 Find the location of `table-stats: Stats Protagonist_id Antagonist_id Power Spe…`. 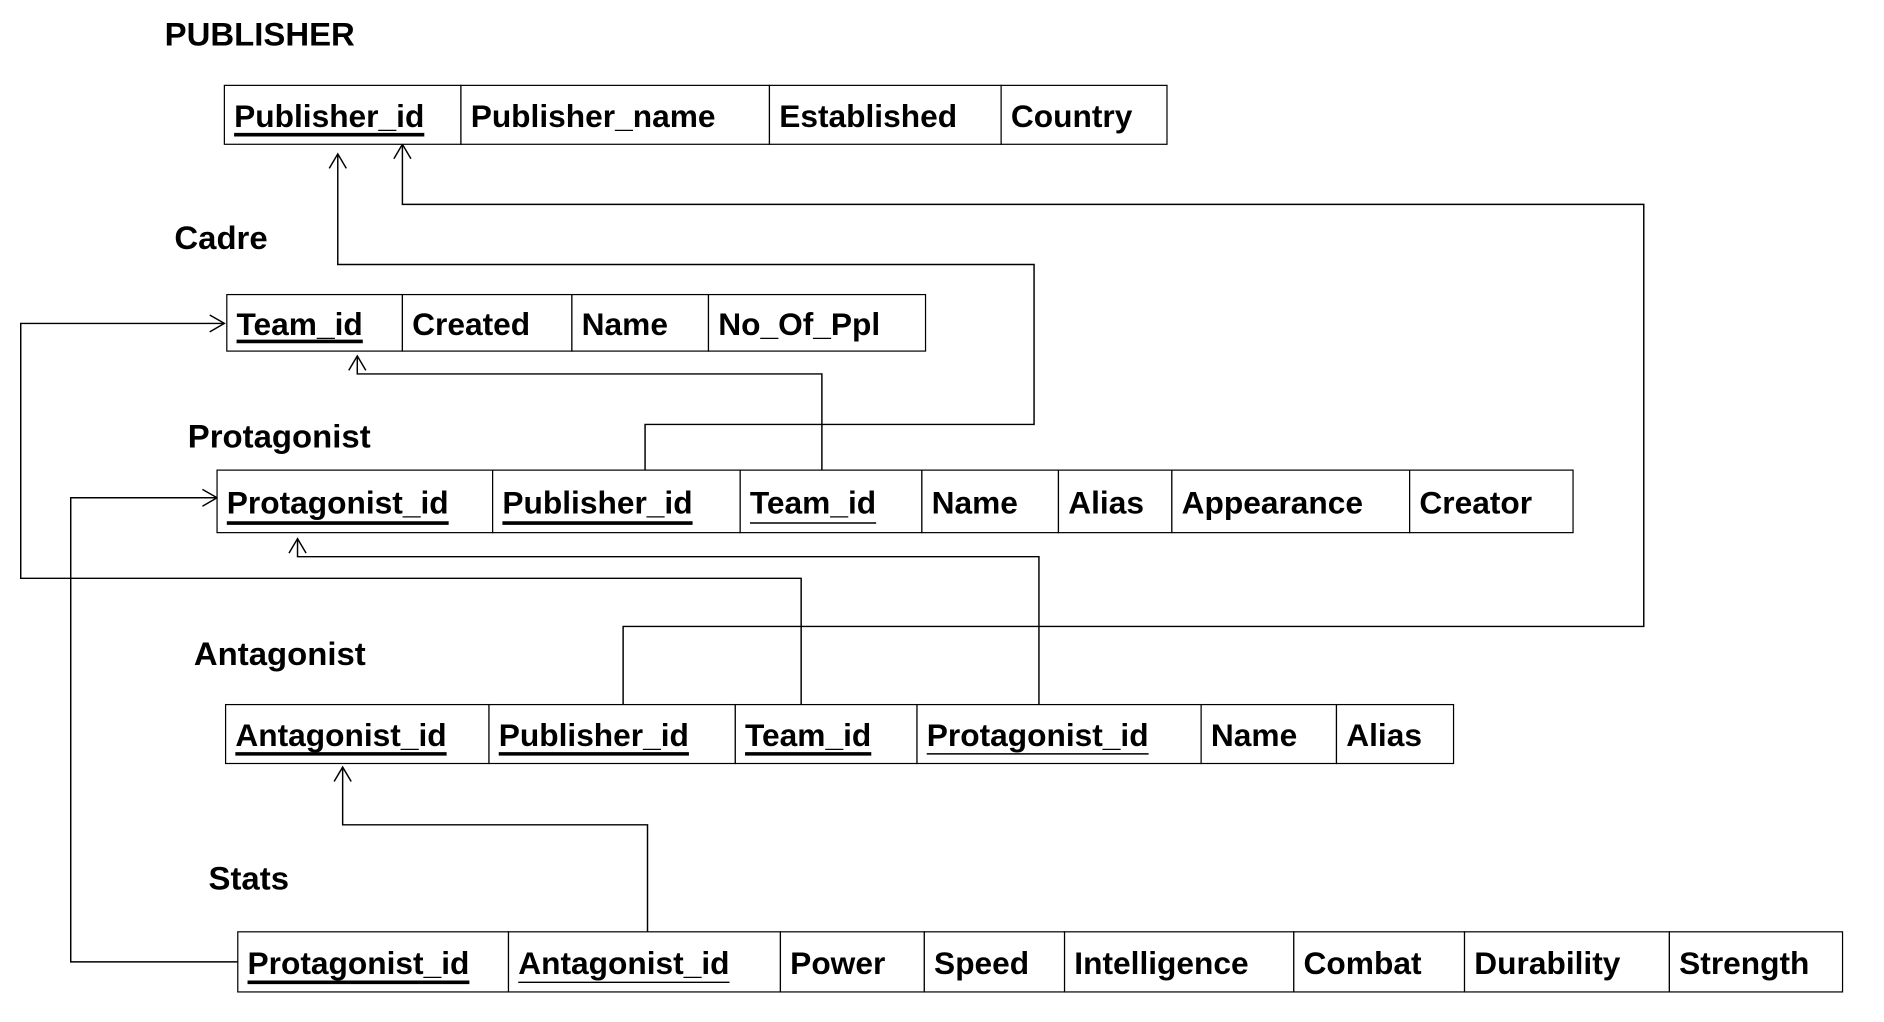

table-stats: Stats Protagonist_id Antagonist_id Power Spe… is located at coordinates (1026, 926).